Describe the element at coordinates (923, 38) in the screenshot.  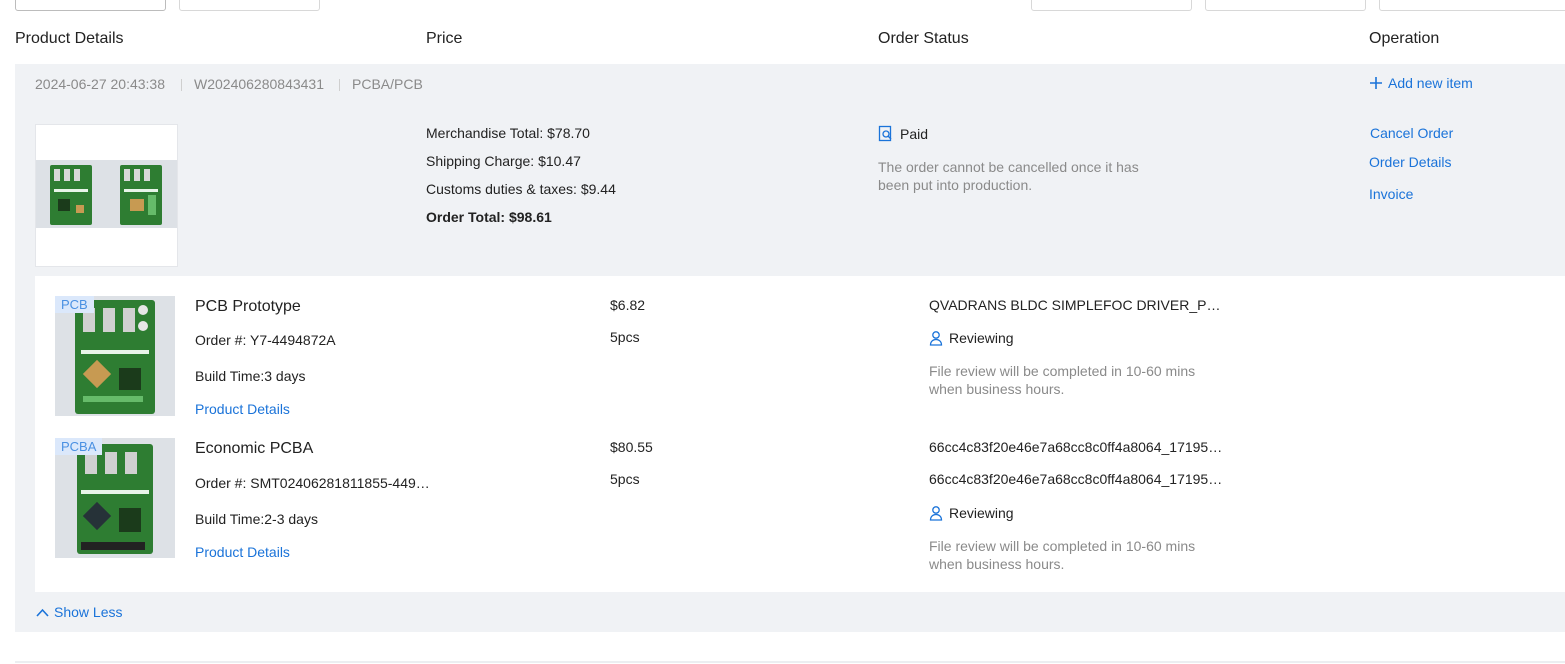
I see `column-header-status: Order Status` at that location.